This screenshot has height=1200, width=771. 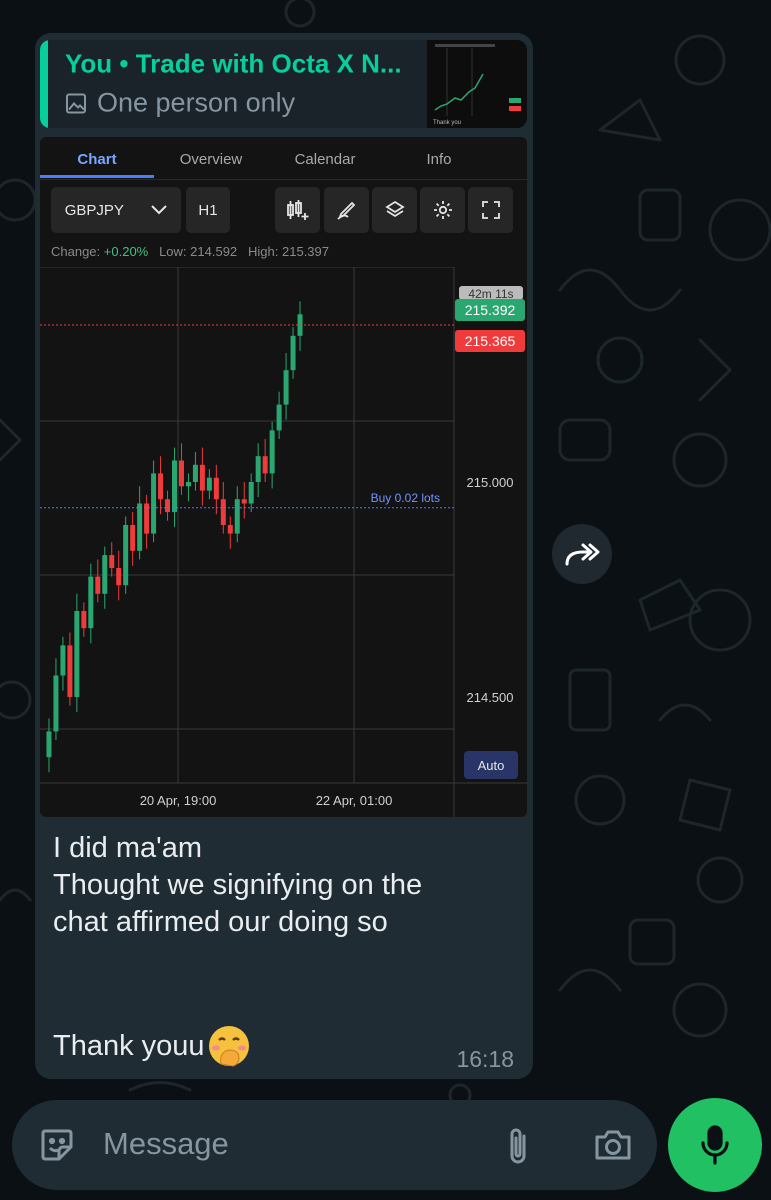 I want to click on message-line-2: Thought we signifying on the, so click(x=238, y=885).